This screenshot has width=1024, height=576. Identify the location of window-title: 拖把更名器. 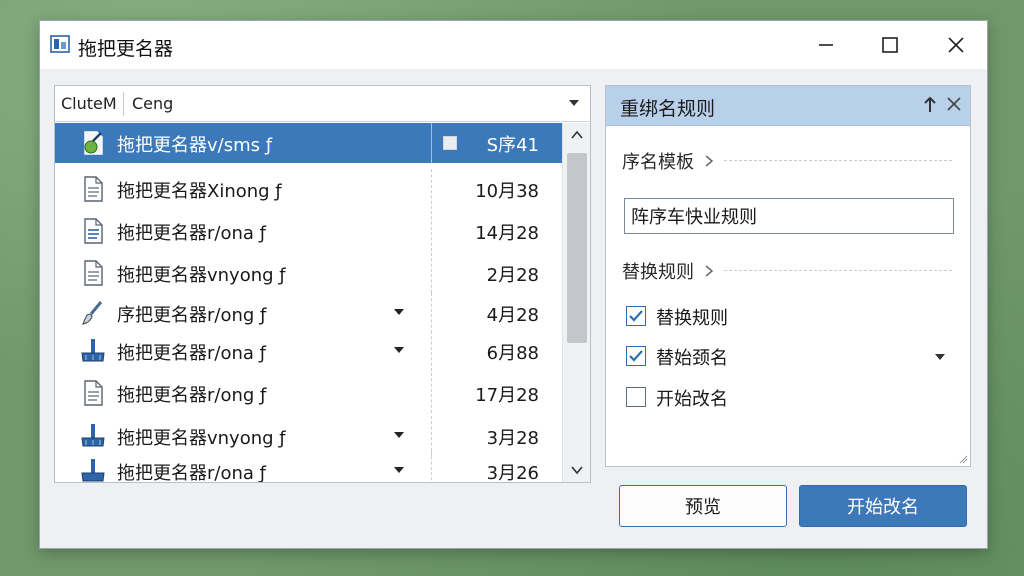
(126, 49).